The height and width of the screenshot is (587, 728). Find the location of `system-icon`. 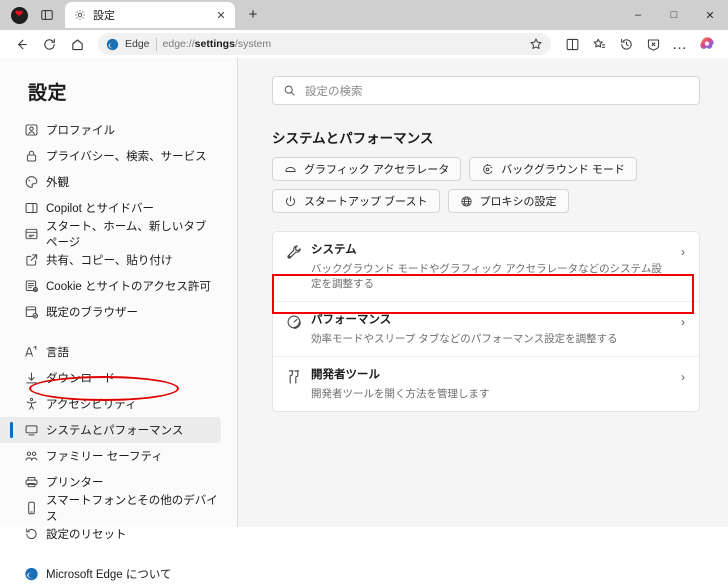

system-icon is located at coordinates (31, 430).